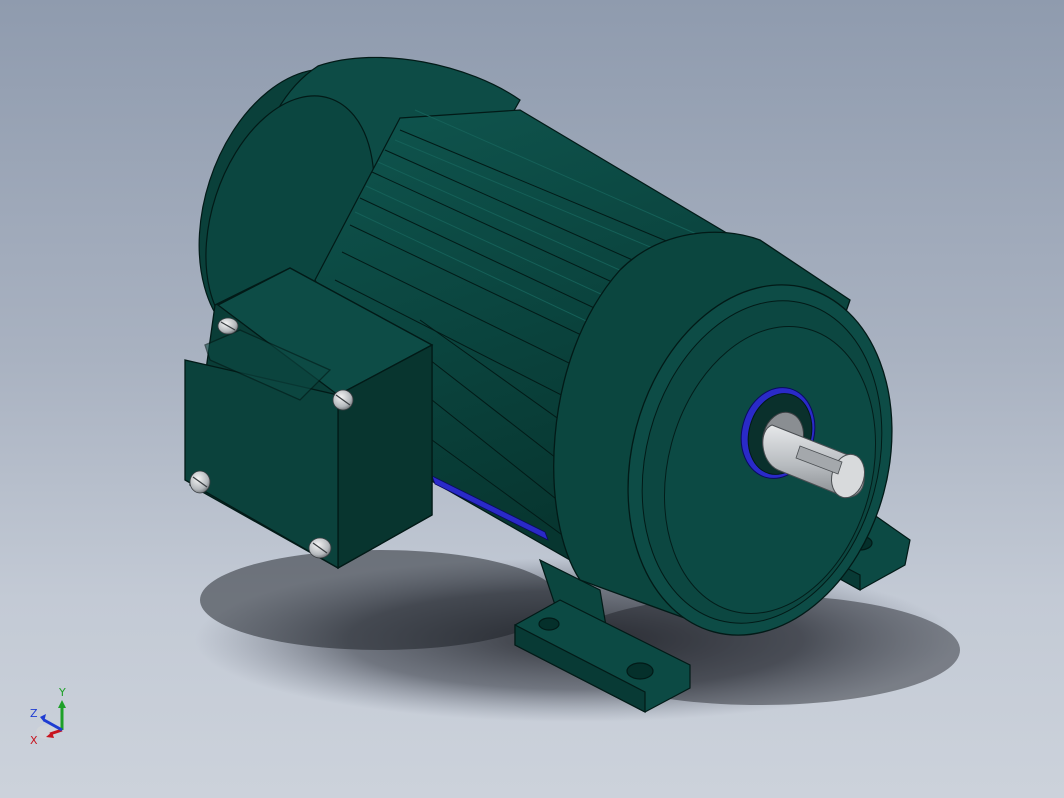 Image resolution: width=1064 pixels, height=798 pixels. Describe the element at coordinates (50, 719) in the screenshot. I see `view-orientation-triad: X Y Z` at that location.